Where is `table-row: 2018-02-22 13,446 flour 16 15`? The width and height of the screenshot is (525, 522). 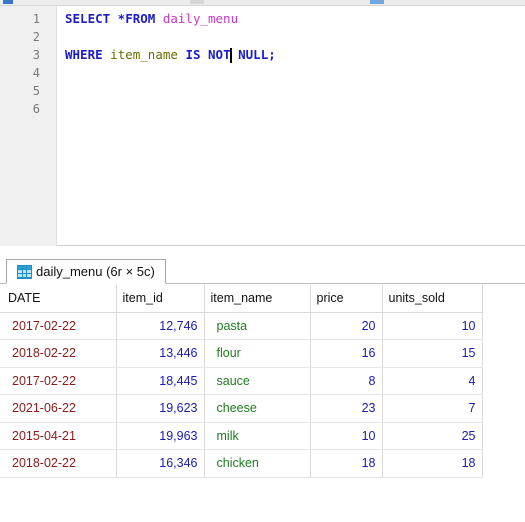 table-row: 2018-02-22 13,446 flour 16 15 is located at coordinates (241, 353).